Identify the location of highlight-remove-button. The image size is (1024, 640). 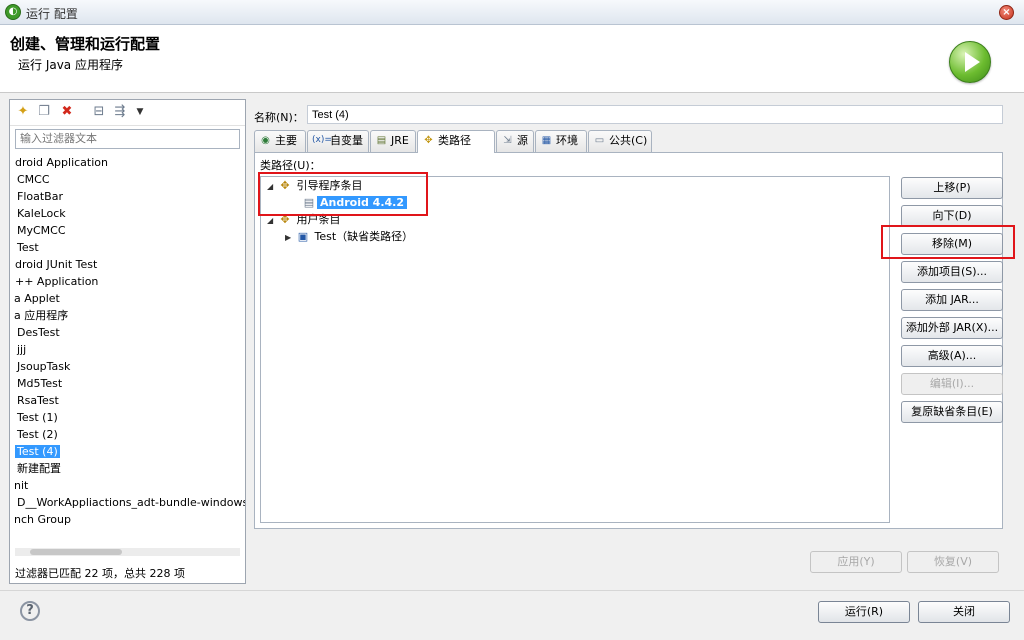
(948, 242).